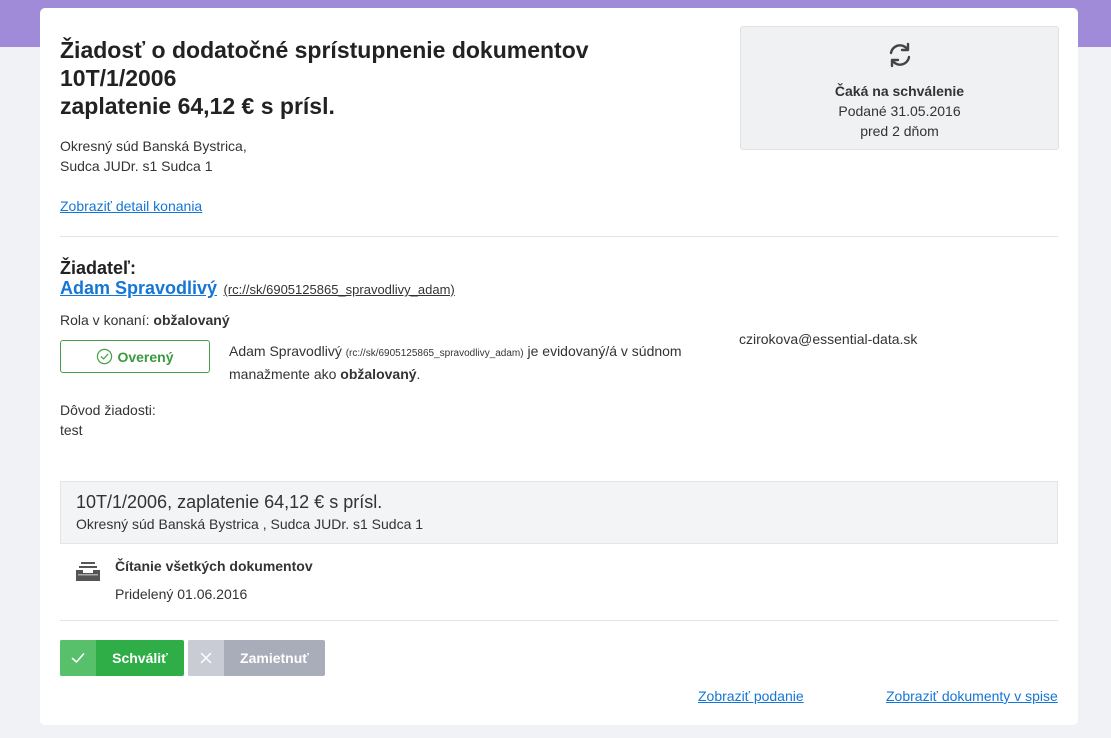 This screenshot has width=1111, height=738. What do you see at coordinates (181, 594) in the screenshot?
I see `document-assigned-date: Pridelený 01.06.2016` at bounding box center [181, 594].